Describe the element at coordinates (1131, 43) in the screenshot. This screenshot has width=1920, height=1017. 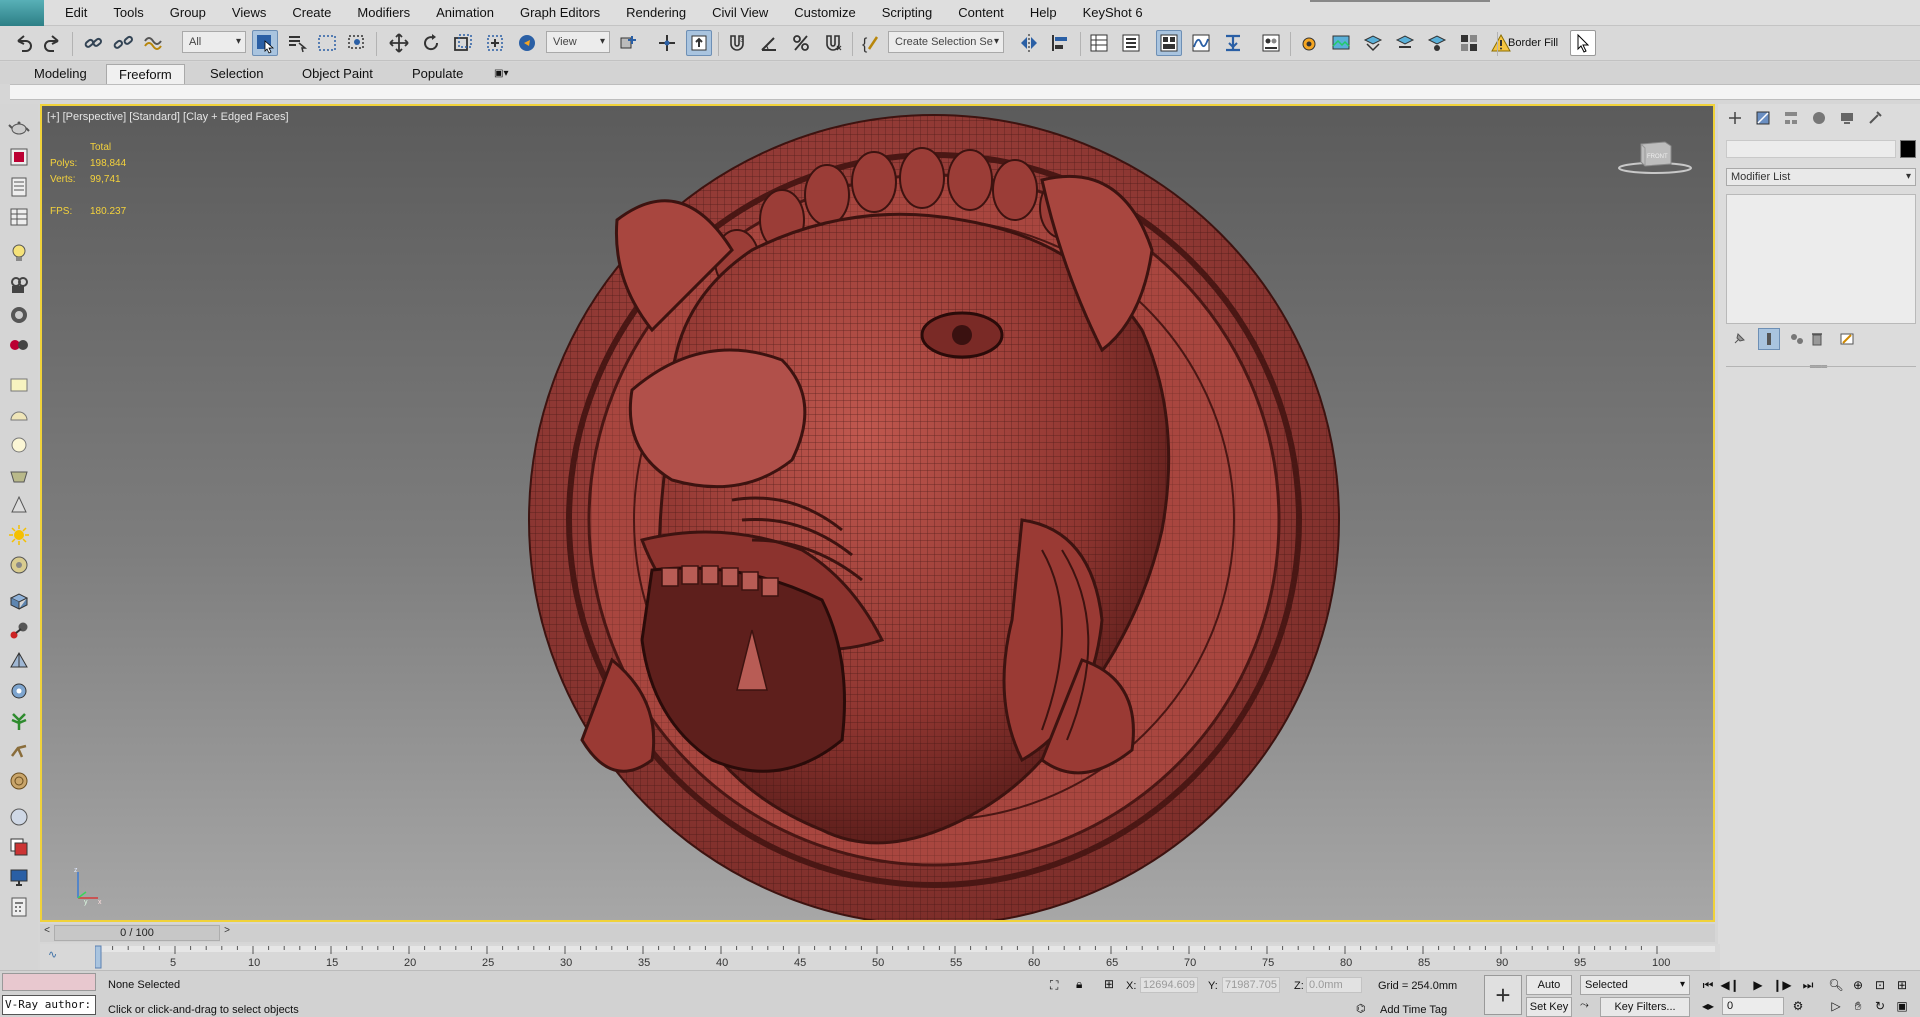
I see `layer-explorer-icon` at that location.